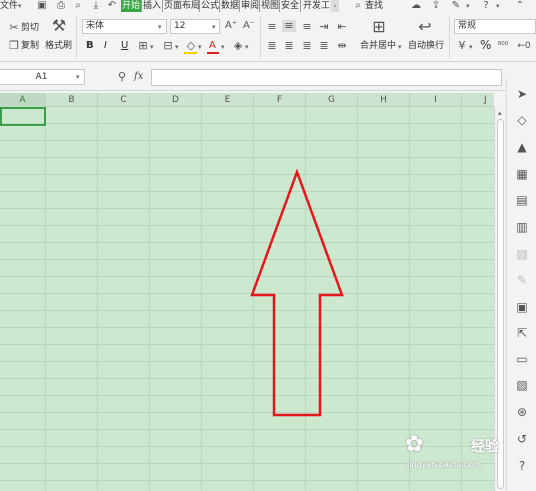  I want to click on up-arrow-icon, so click(297, 292).